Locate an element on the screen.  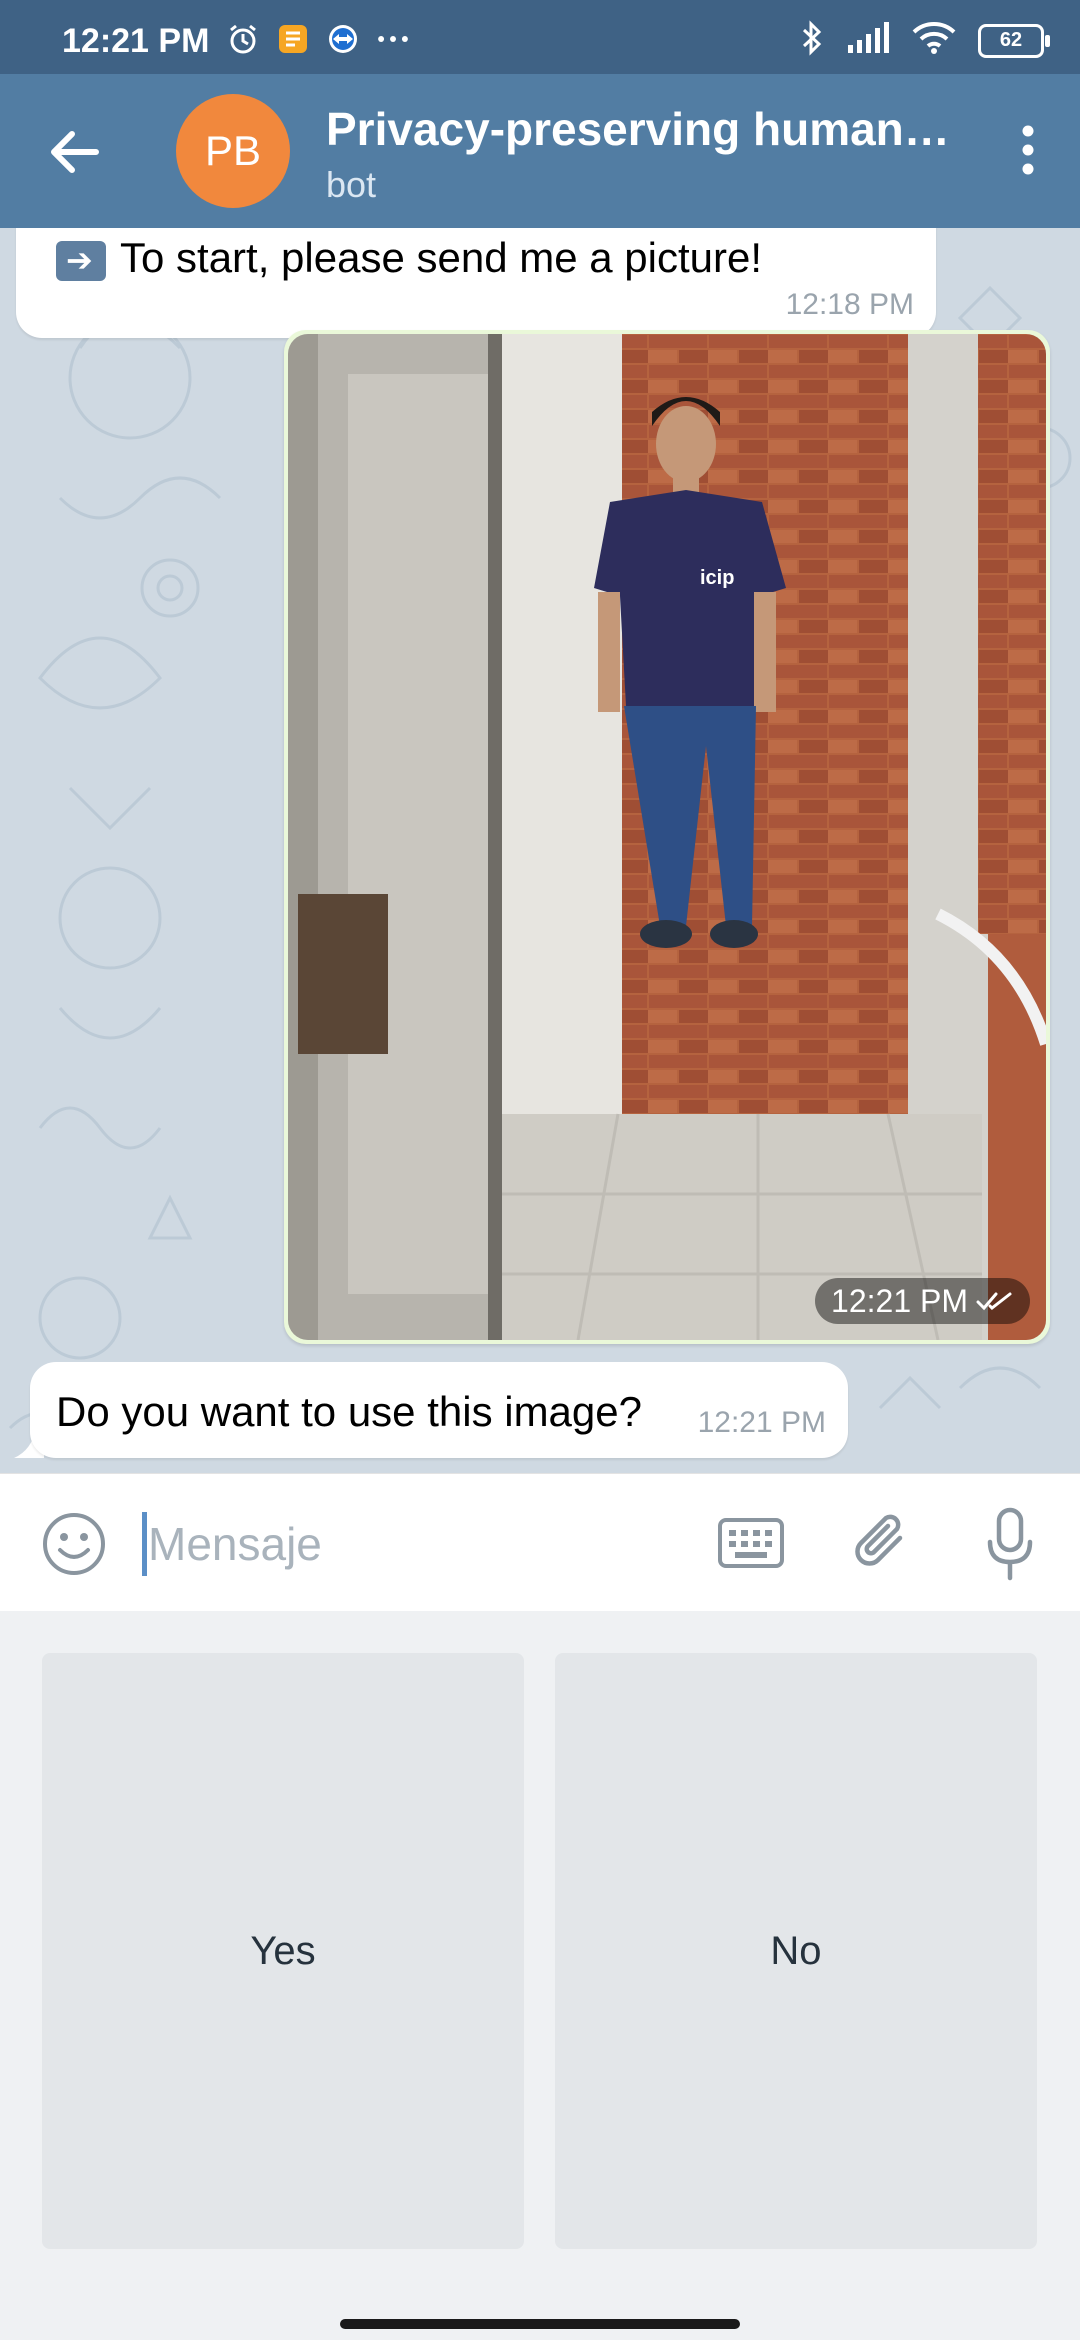
photo-time-badge: 12:21 PM is located at coordinates (922, 1301).